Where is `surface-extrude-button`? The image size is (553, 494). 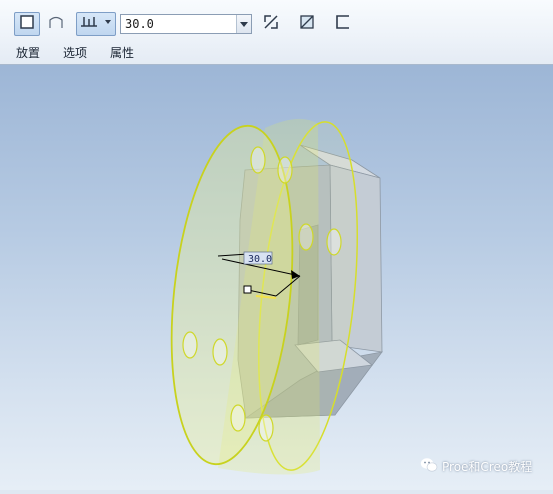
surface-extrude-button is located at coordinates (56, 24).